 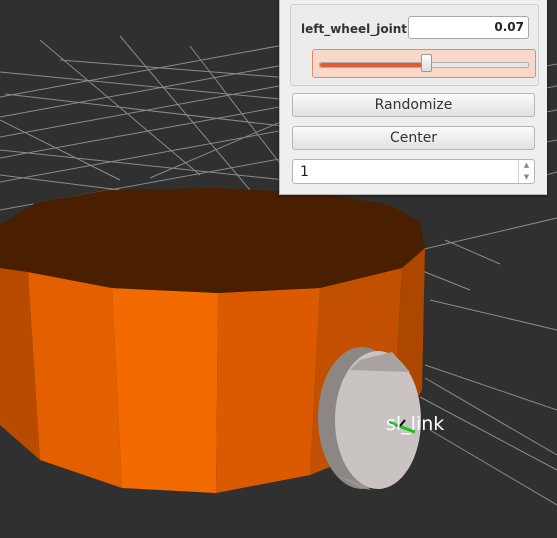 I want to click on joint-name-label: left_wheel_joint, so click(x=354, y=29).